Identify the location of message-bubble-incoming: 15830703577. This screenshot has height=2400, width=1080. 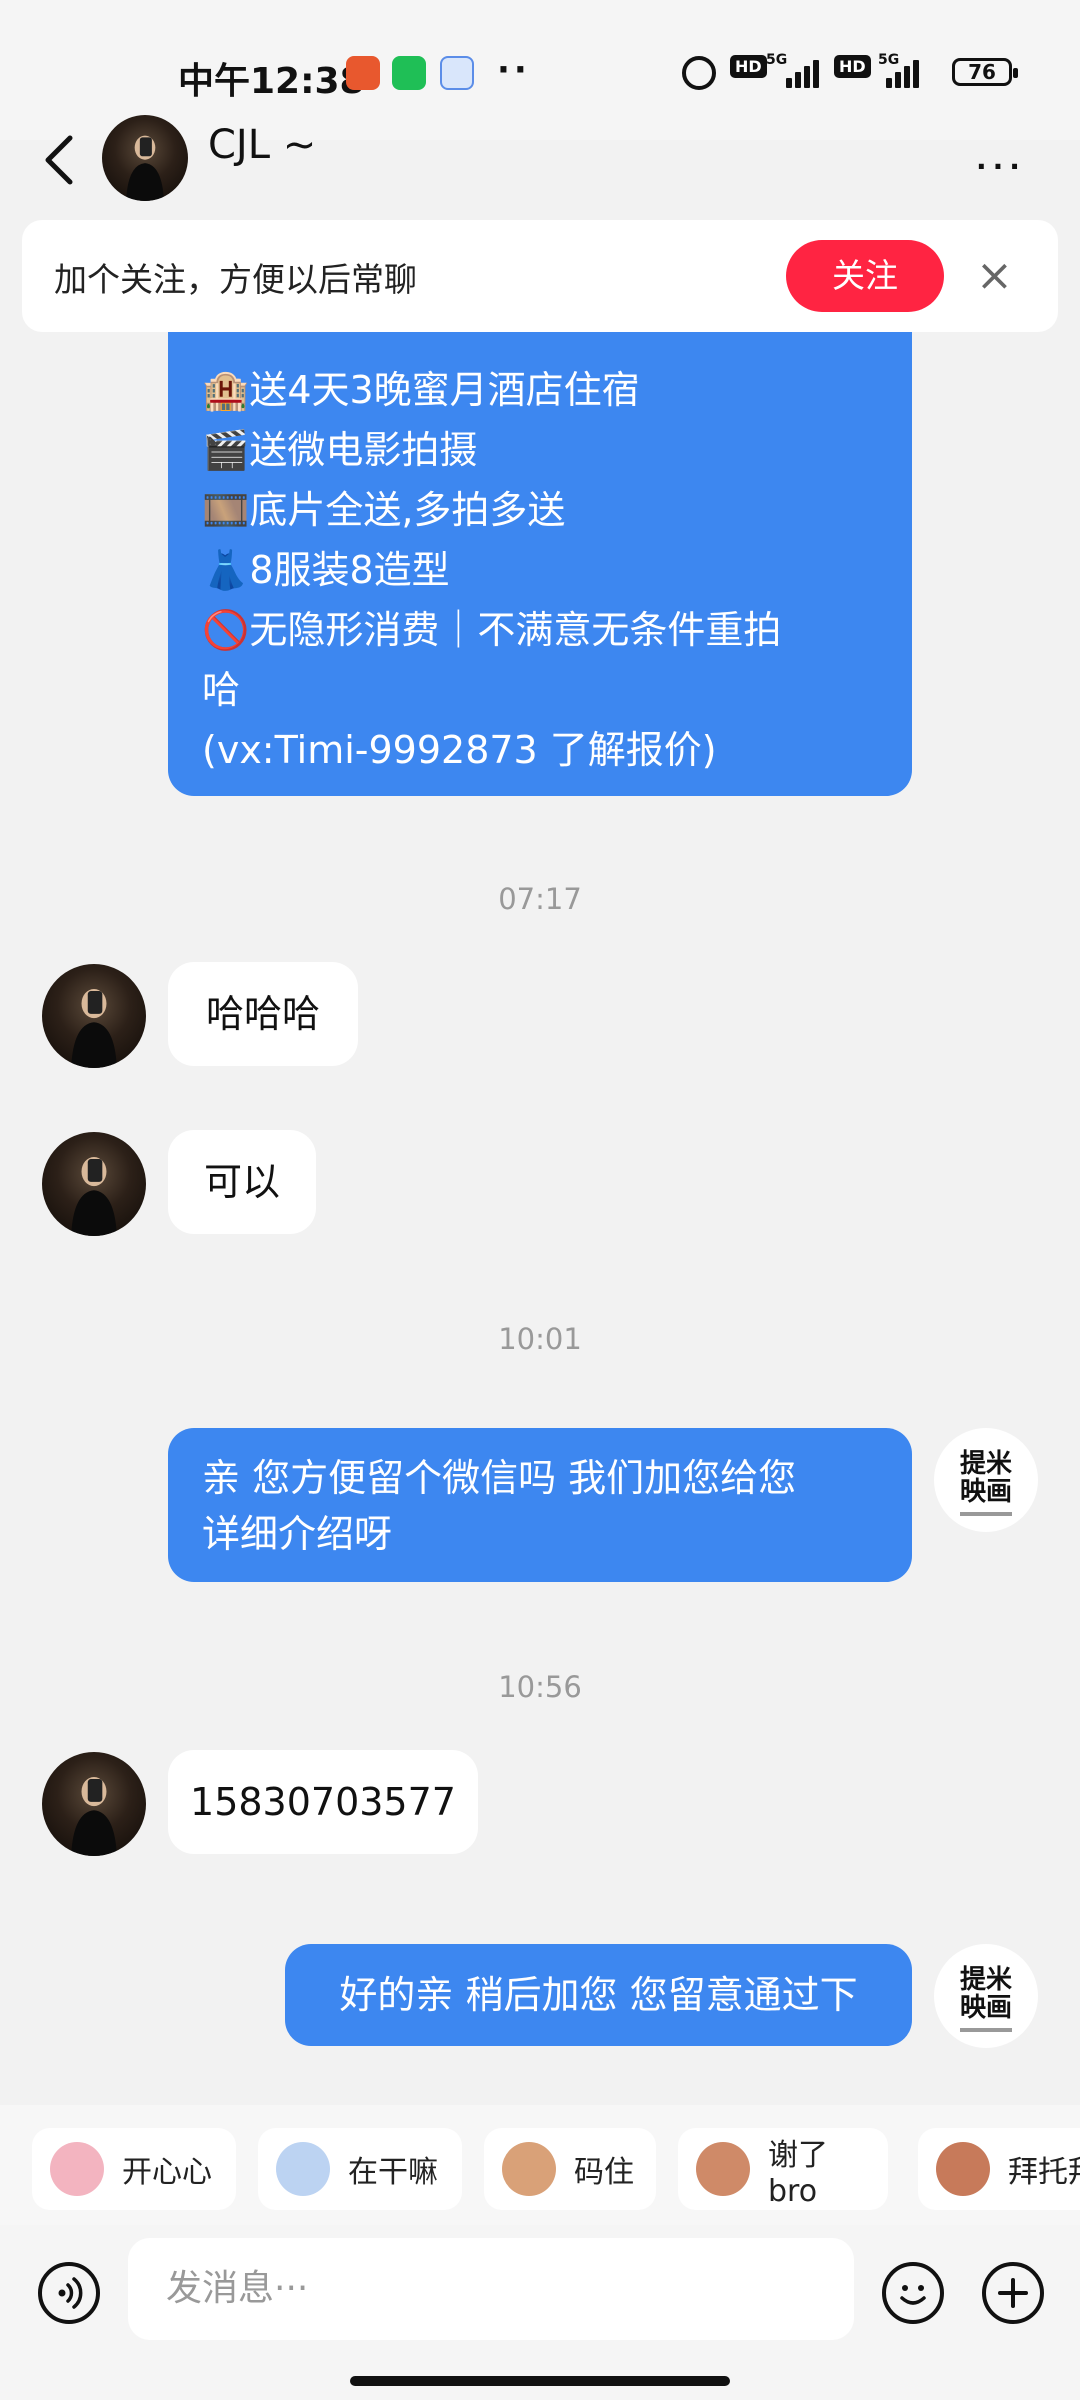
(323, 1802).